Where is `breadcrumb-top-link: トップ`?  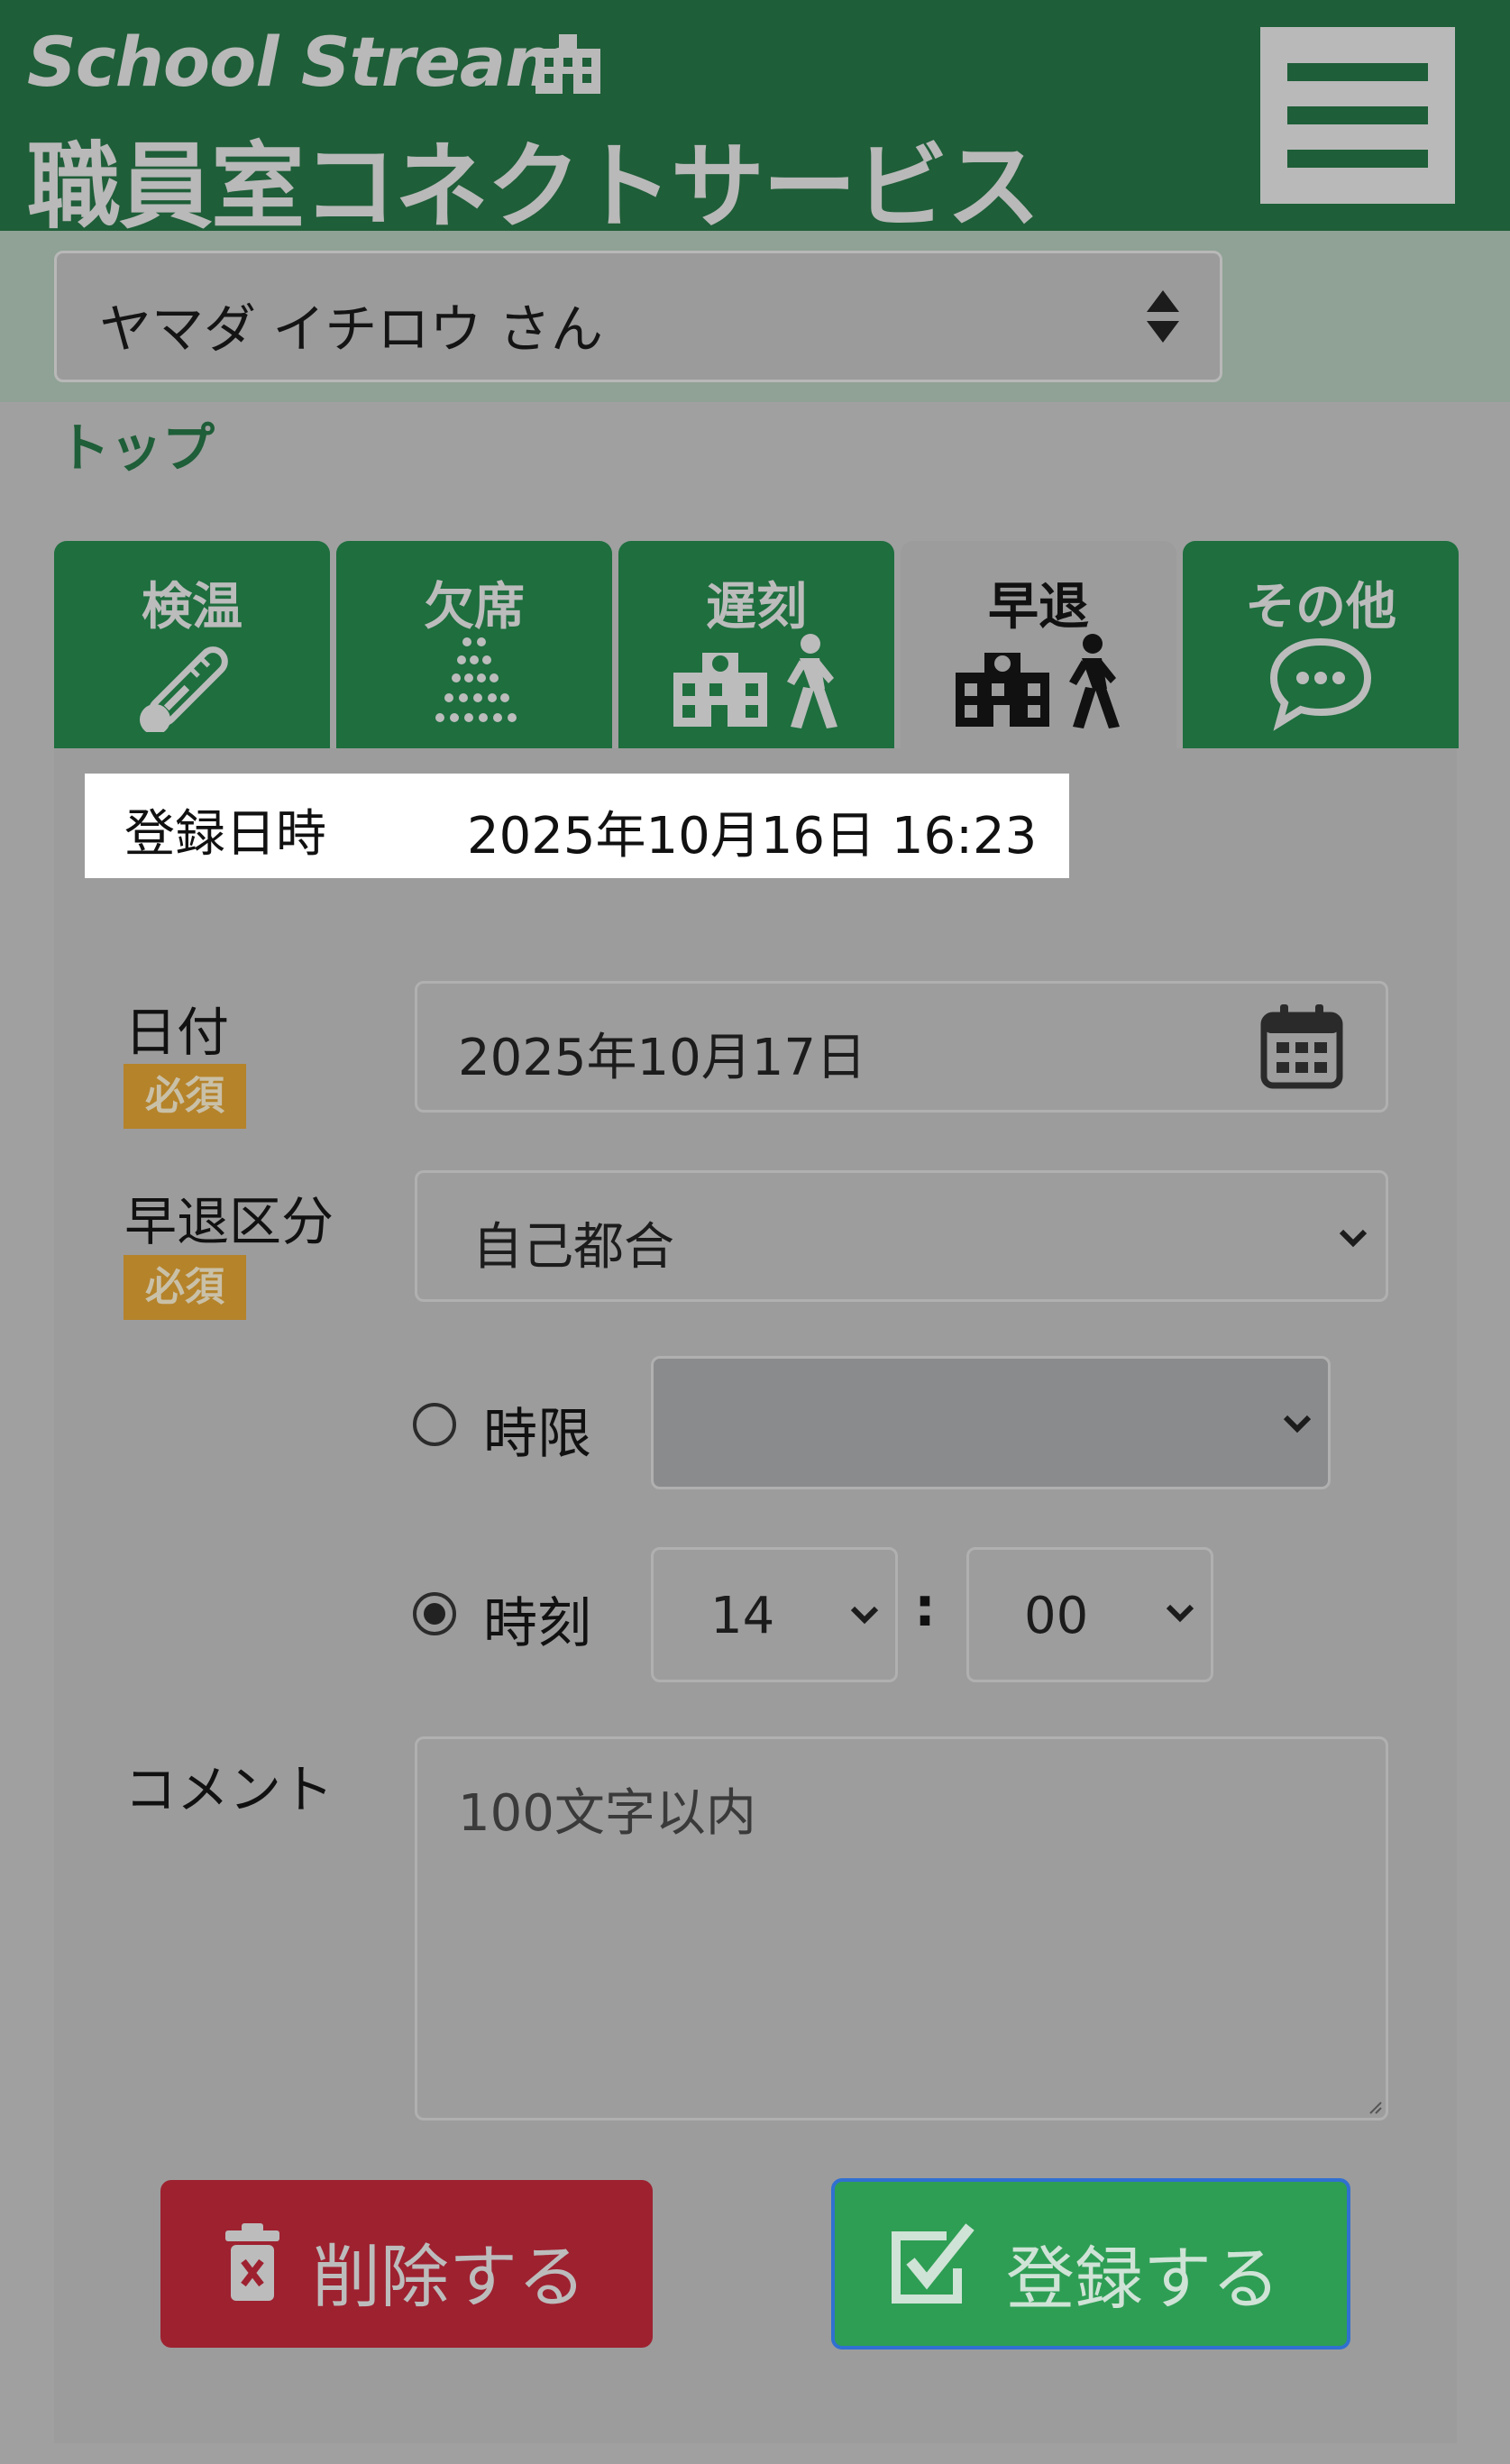
breadcrumb-top-link: トップ is located at coordinates (136, 443).